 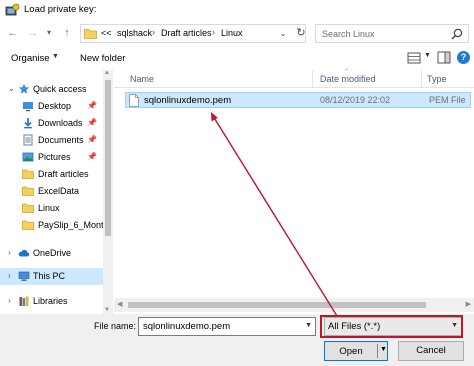 I want to click on breadcrumb-overflow: <<, so click(x=106, y=33).